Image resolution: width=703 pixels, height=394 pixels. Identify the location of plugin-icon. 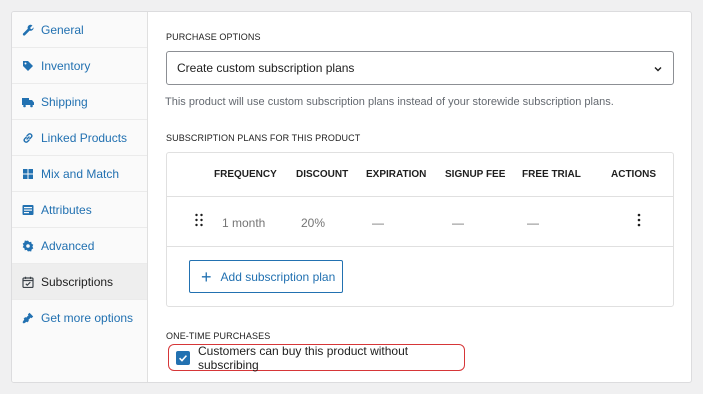
(28, 318).